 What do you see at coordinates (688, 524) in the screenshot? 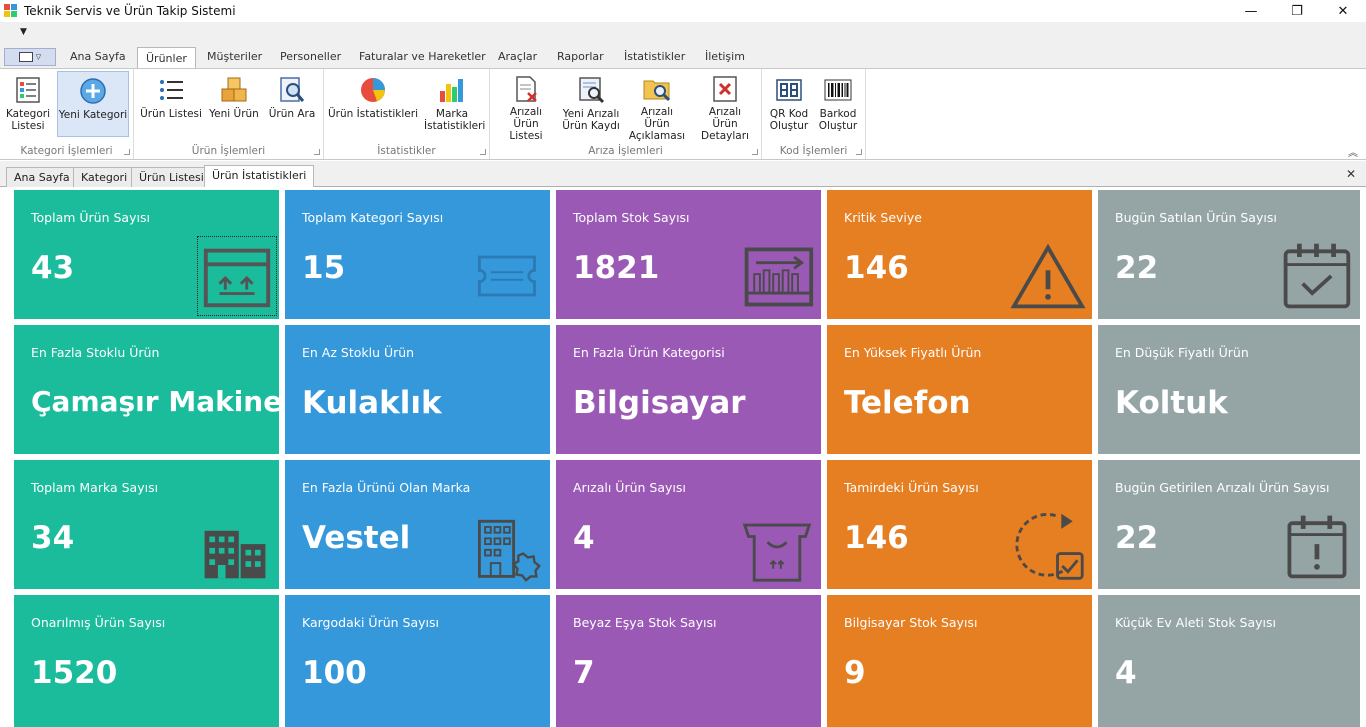
I see `tile-arizali-urun: Arızalı Ürün Sayısı 4` at bounding box center [688, 524].